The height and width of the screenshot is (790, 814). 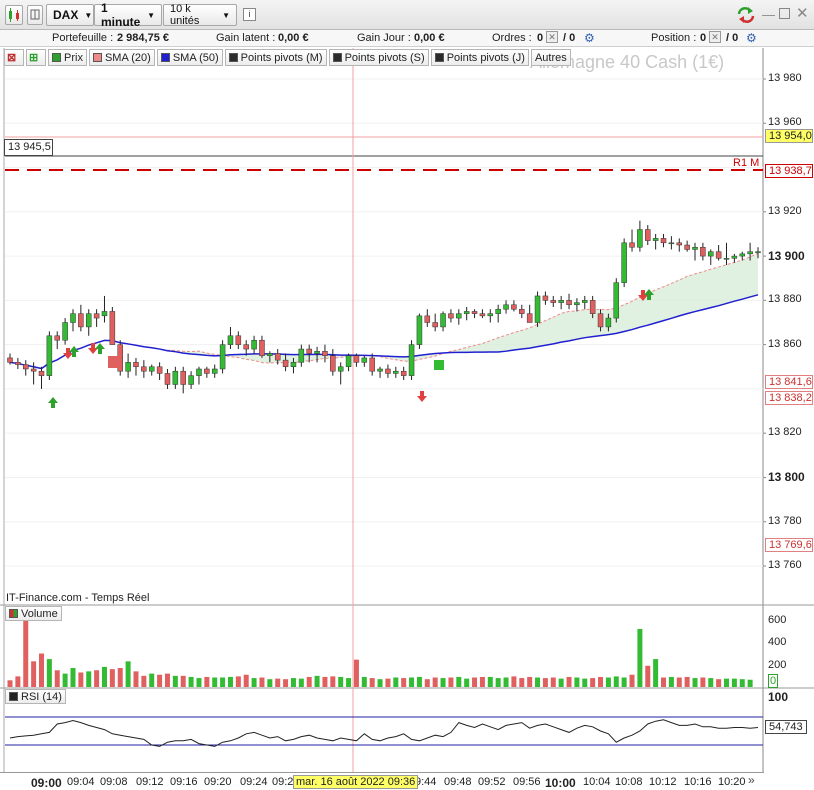 What do you see at coordinates (629, 782) in the screenshot?
I see `time-axis-label: 10:08` at bounding box center [629, 782].